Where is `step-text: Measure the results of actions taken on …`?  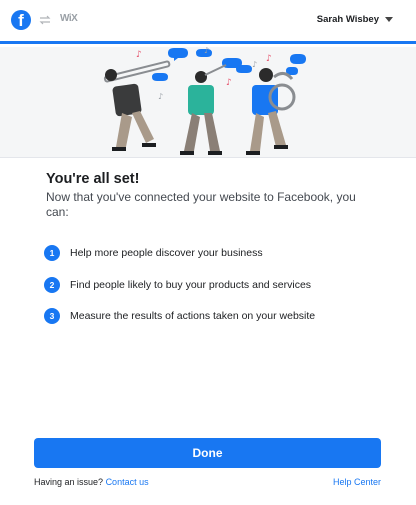 step-text: Measure the results of actions taken on … is located at coordinates (193, 316).